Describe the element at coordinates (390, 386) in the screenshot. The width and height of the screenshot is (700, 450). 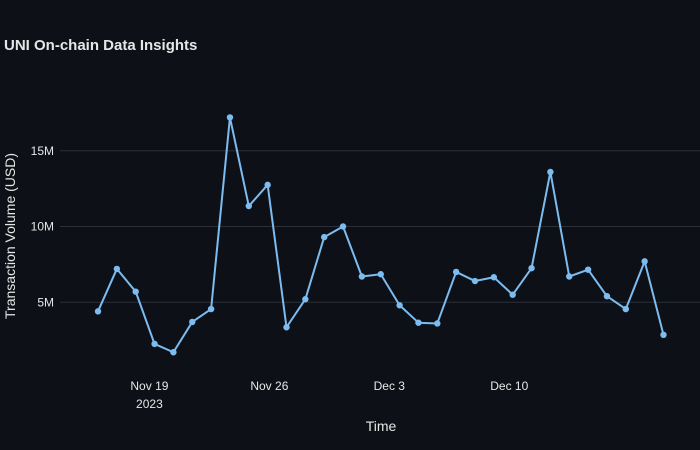
I see `x-tick-label: Dec 3` at that location.